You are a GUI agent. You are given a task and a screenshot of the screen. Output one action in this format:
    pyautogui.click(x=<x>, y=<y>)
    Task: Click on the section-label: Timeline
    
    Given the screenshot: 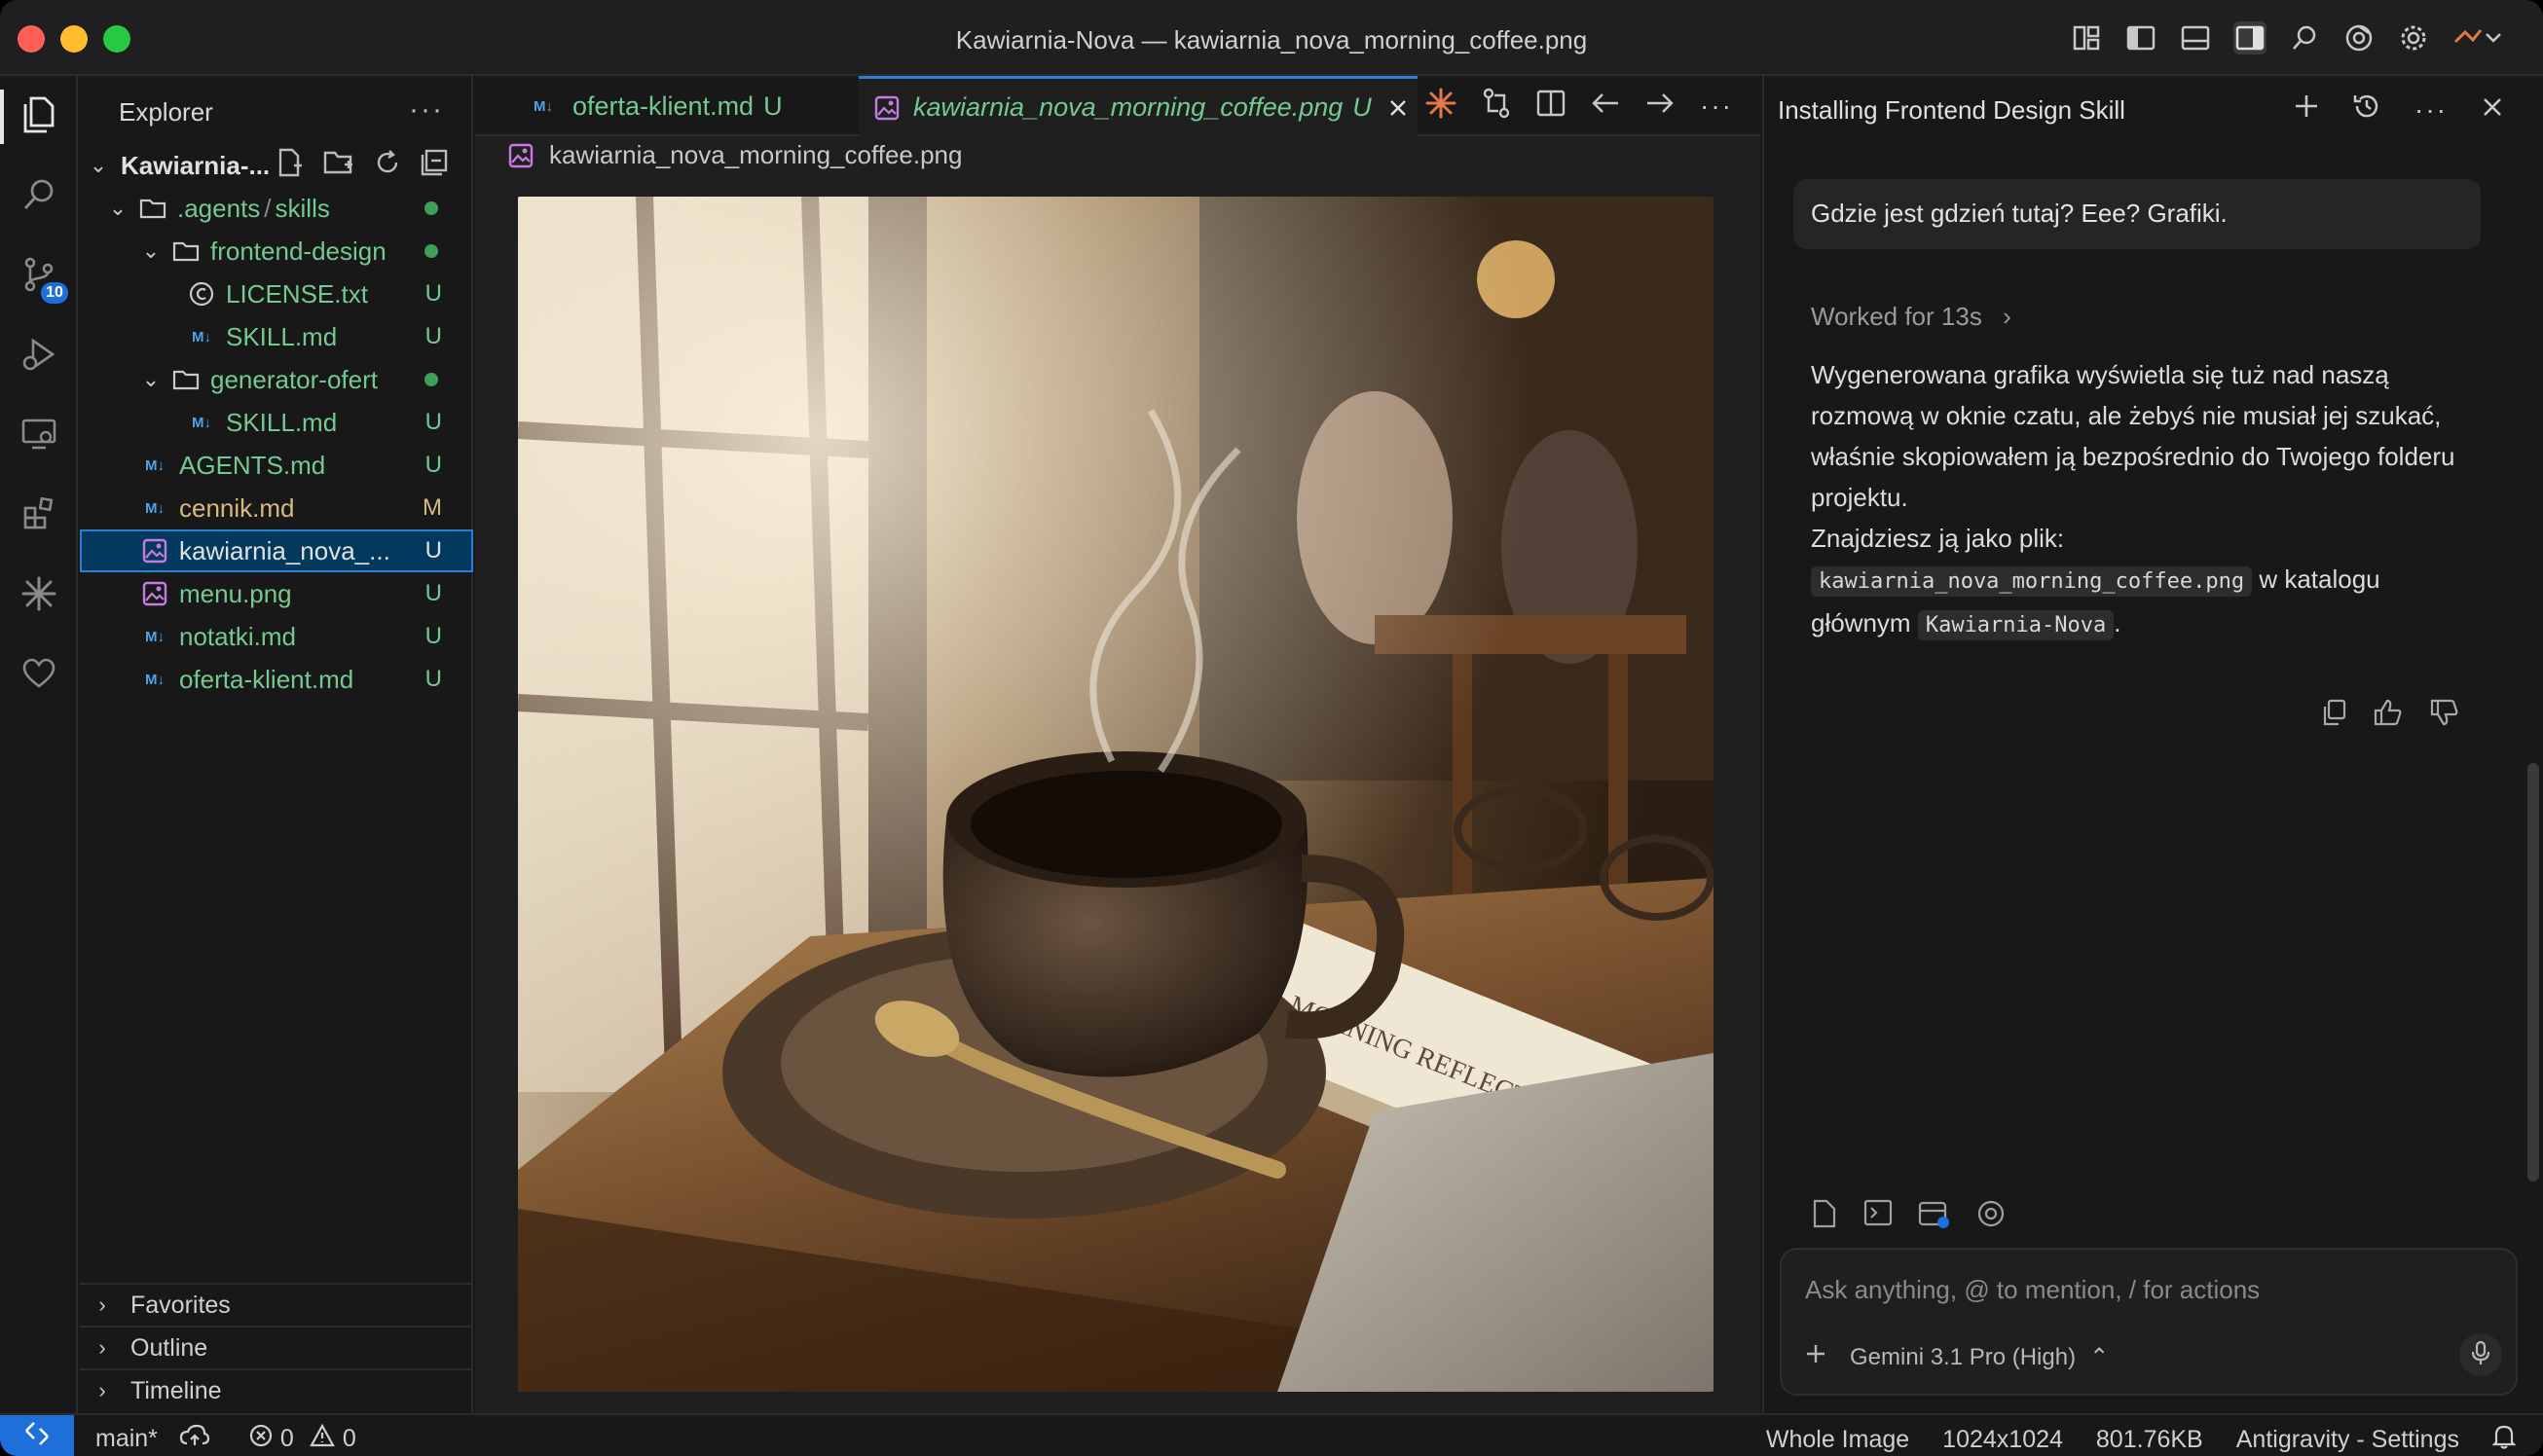 What is the action you would take?
    pyautogui.click(x=176, y=1390)
    